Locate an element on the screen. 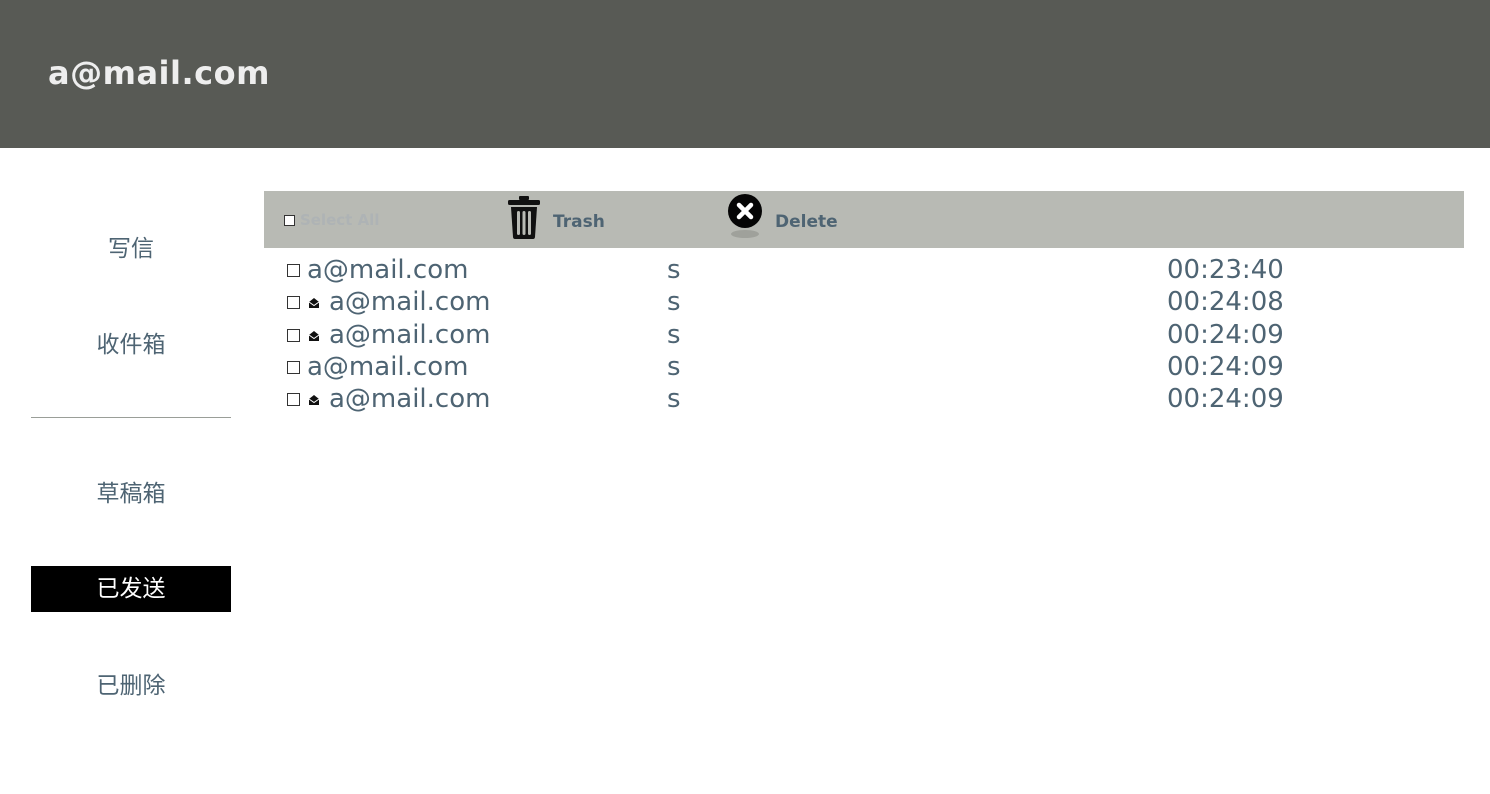 The width and height of the screenshot is (1490, 794). sidebar-item-sent: 已发送 is located at coordinates (131, 589).